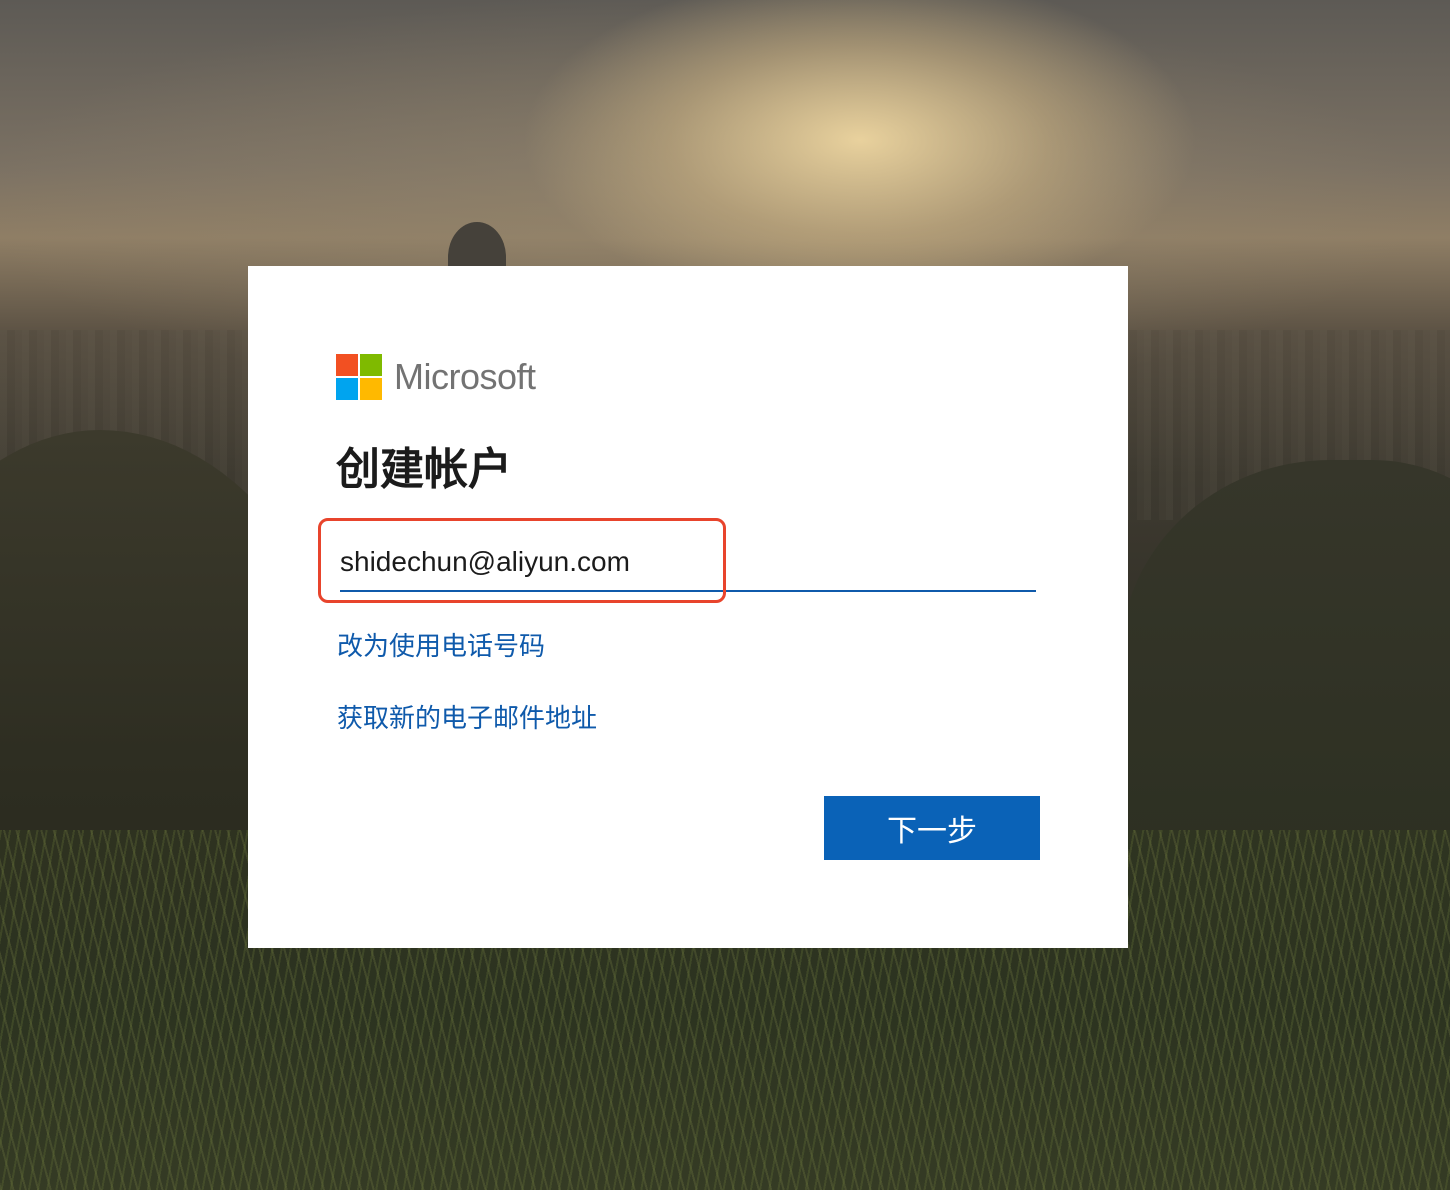  Describe the element at coordinates (441, 646) in the screenshot. I see `use-phone-number-link: 改为使用电话号码` at that location.